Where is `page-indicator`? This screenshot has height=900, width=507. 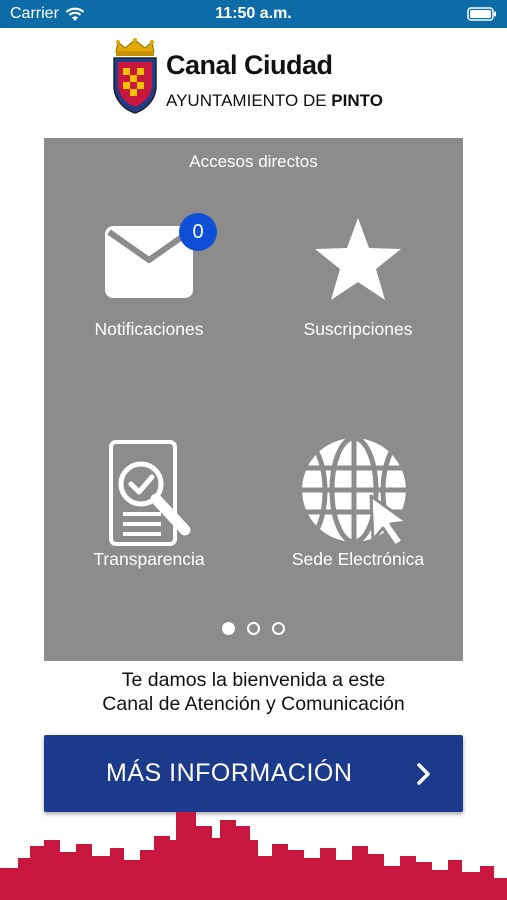
page-indicator is located at coordinates (253, 628).